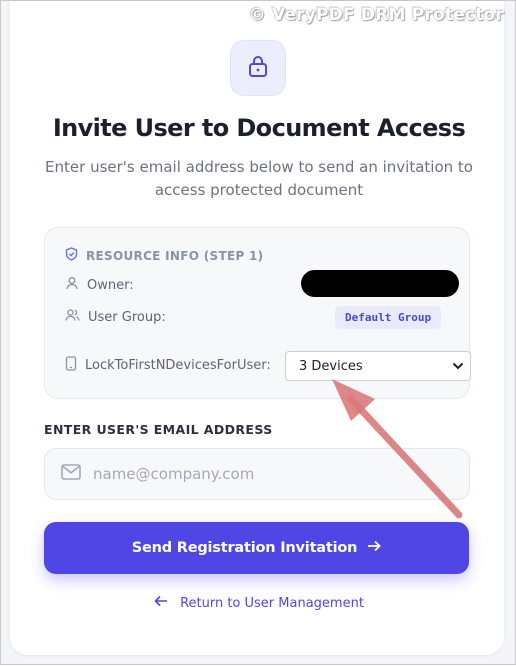 Image resolution: width=516 pixels, height=666 pixels. What do you see at coordinates (388, 317) in the screenshot?
I see `user-group-tag: Default Group` at bounding box center [388, 317].